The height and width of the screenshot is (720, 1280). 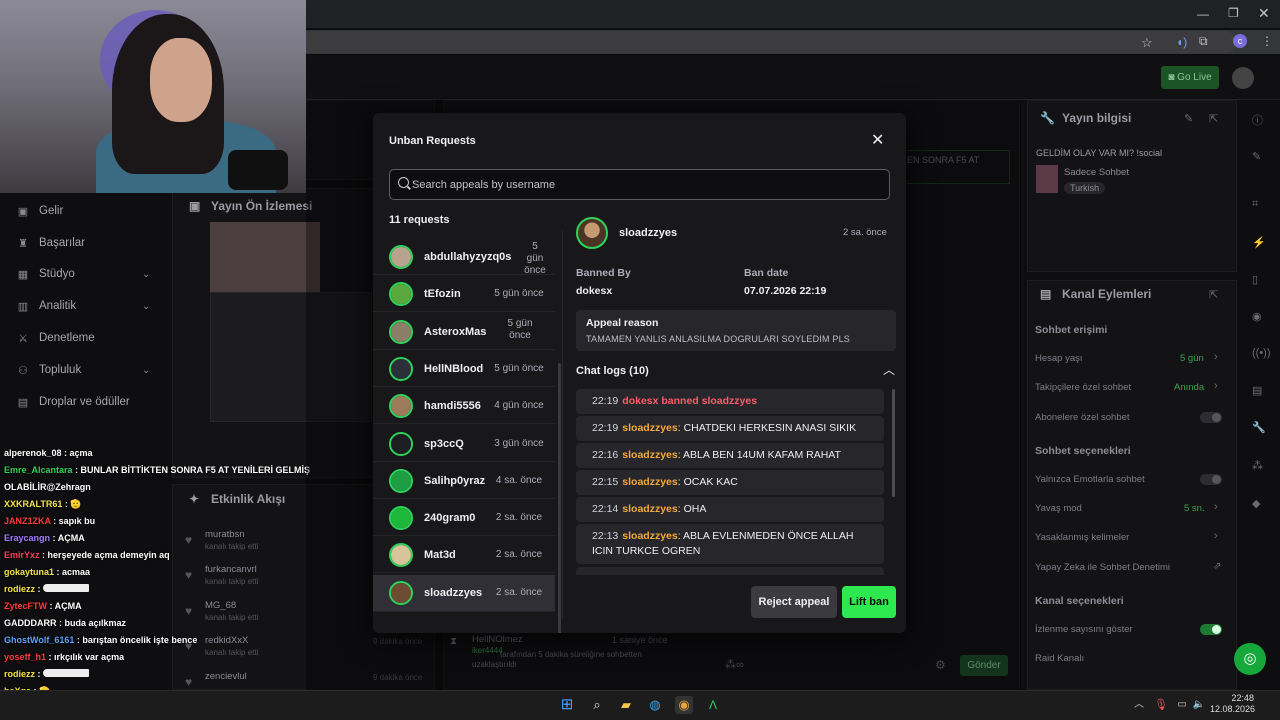 I want to click on search-input, so click(x=647, y=184).